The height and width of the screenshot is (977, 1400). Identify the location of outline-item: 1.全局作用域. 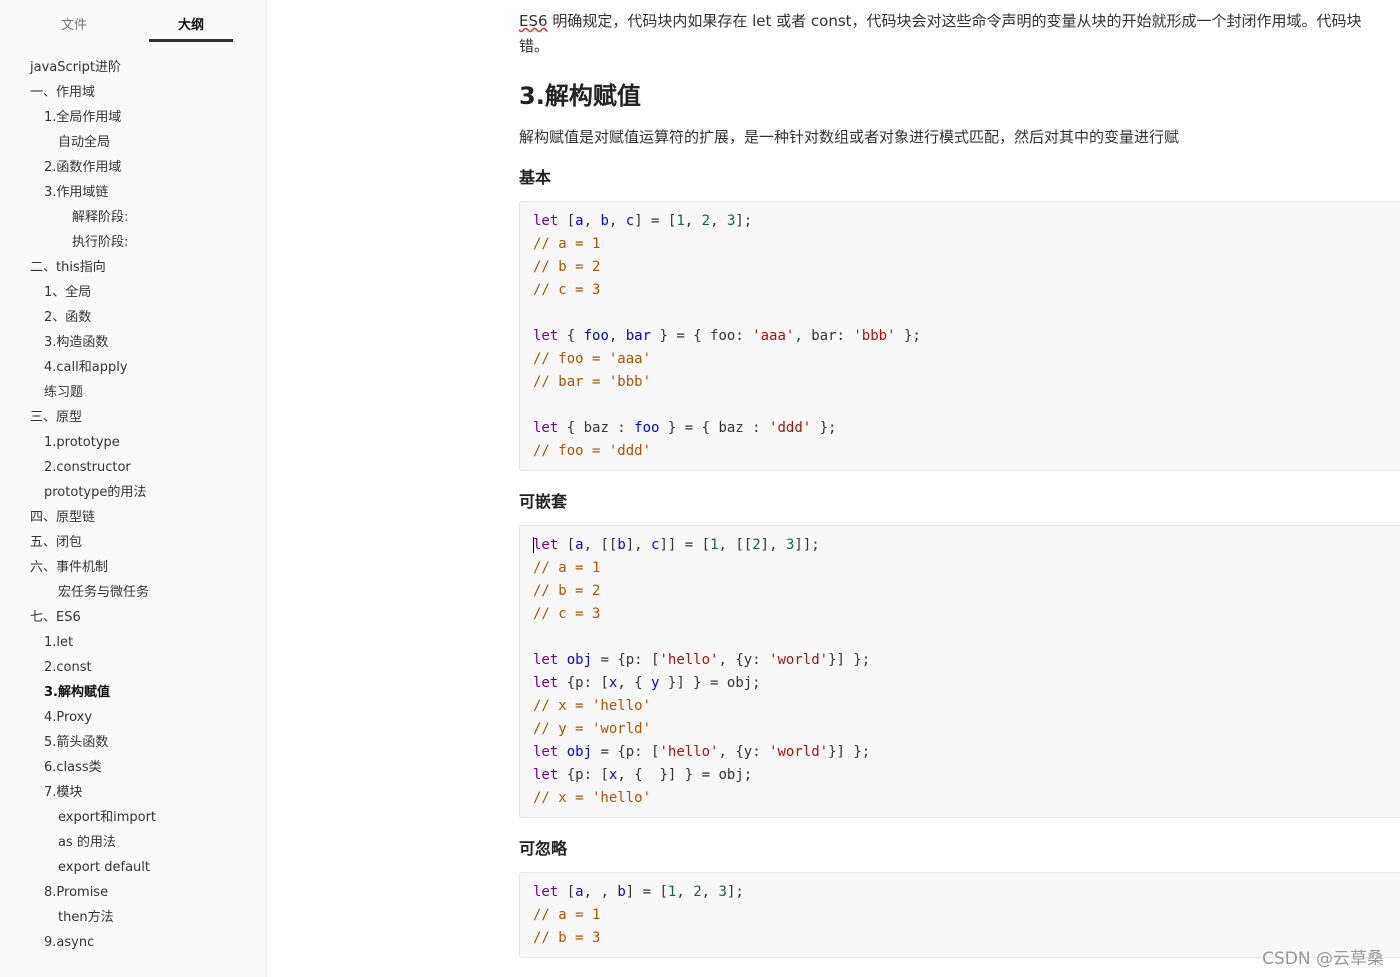
(133, 117).